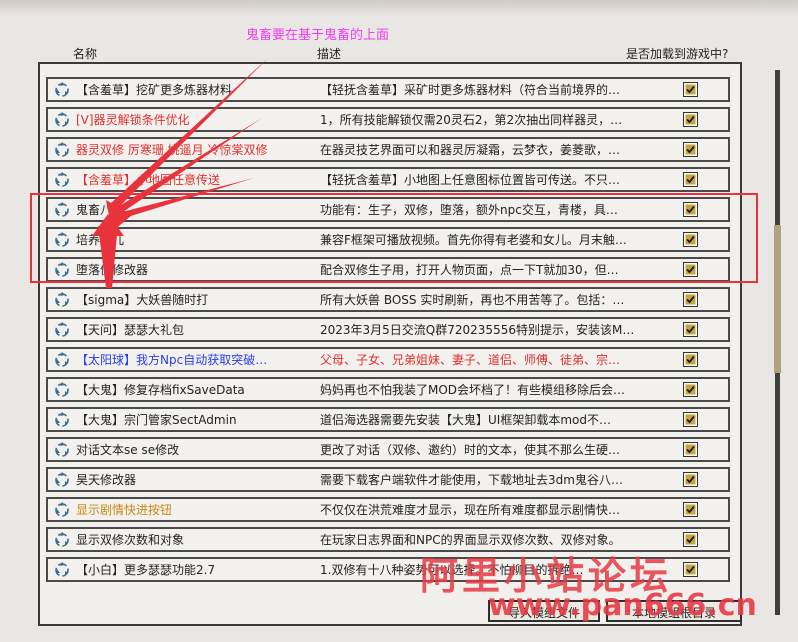  Describe the element at coordinates (399, 8) in the screenshot. I see `top-border` at that location.